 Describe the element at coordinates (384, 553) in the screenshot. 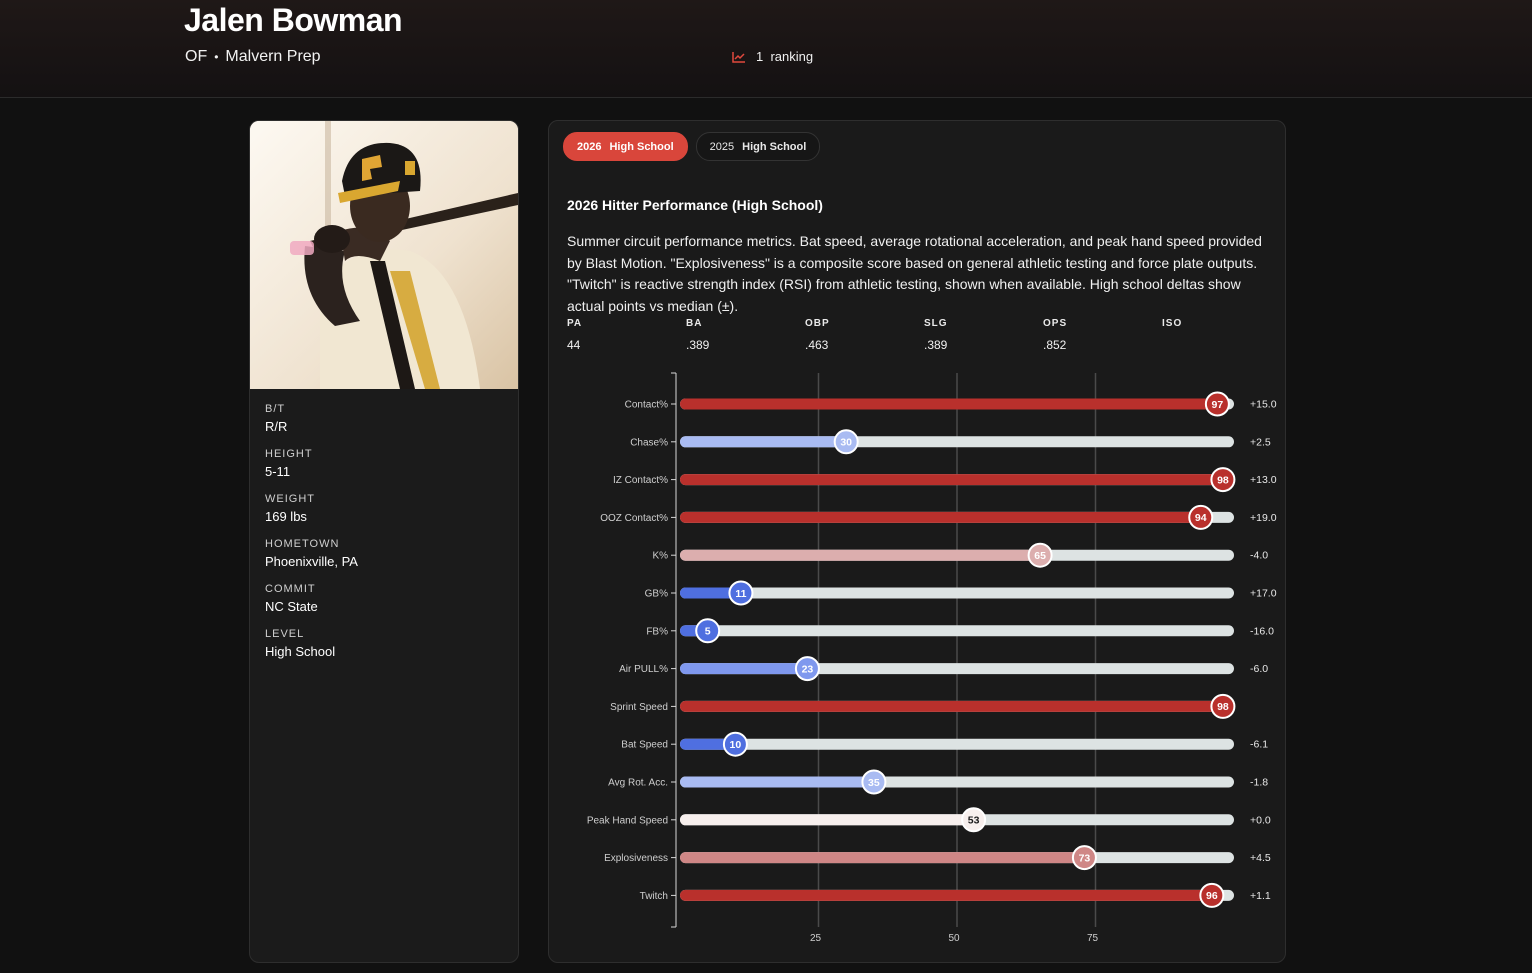

I see `profile-item-hometown: HOMETOWN Phoenixville, PA` at that location.